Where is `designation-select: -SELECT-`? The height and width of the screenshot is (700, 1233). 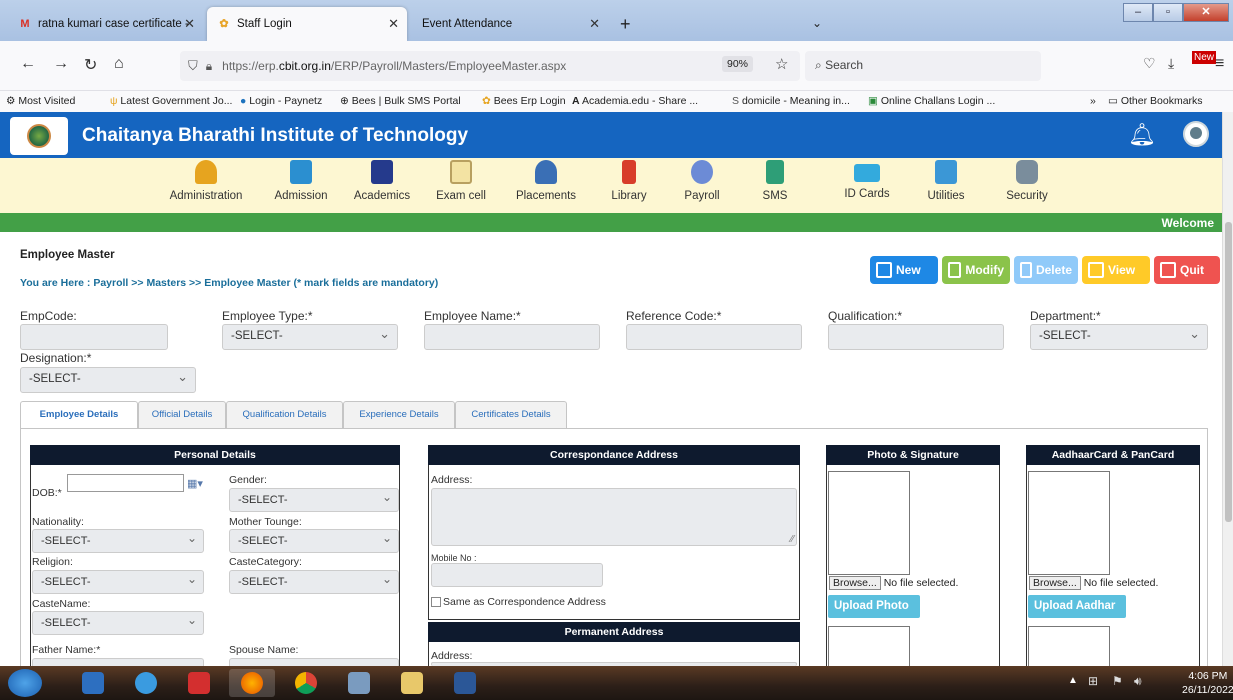 designation-select: -SELECT- is located at coordinates (108, 380).